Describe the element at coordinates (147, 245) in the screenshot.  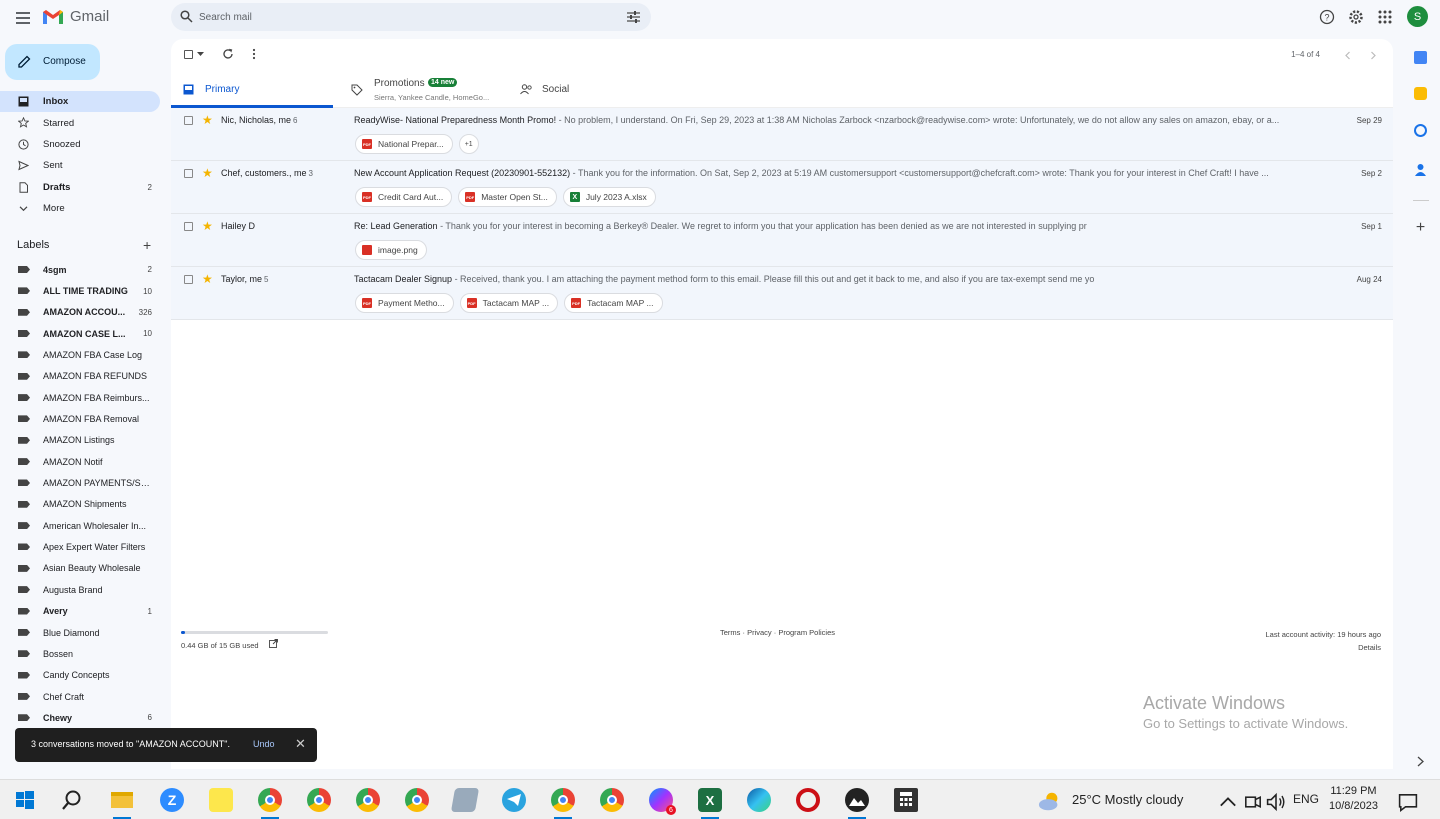
I see `create-label-plus-icon: +` at that location.